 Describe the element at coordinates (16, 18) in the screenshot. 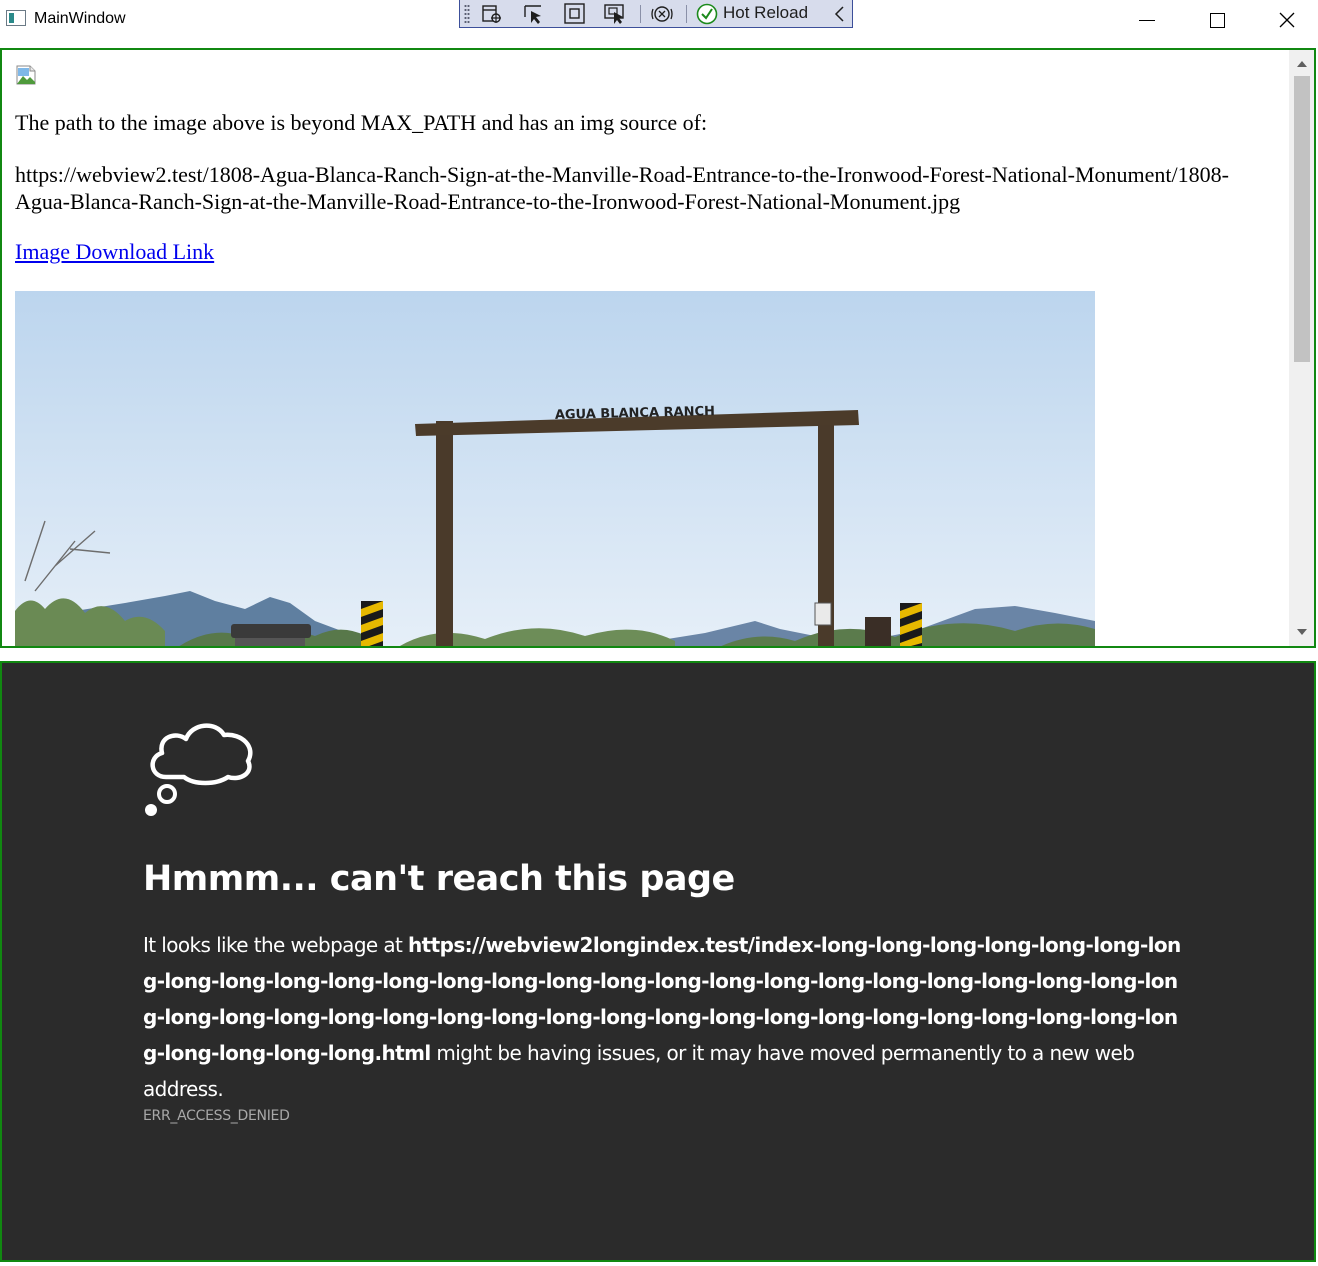

I see `app-icon` at that location.